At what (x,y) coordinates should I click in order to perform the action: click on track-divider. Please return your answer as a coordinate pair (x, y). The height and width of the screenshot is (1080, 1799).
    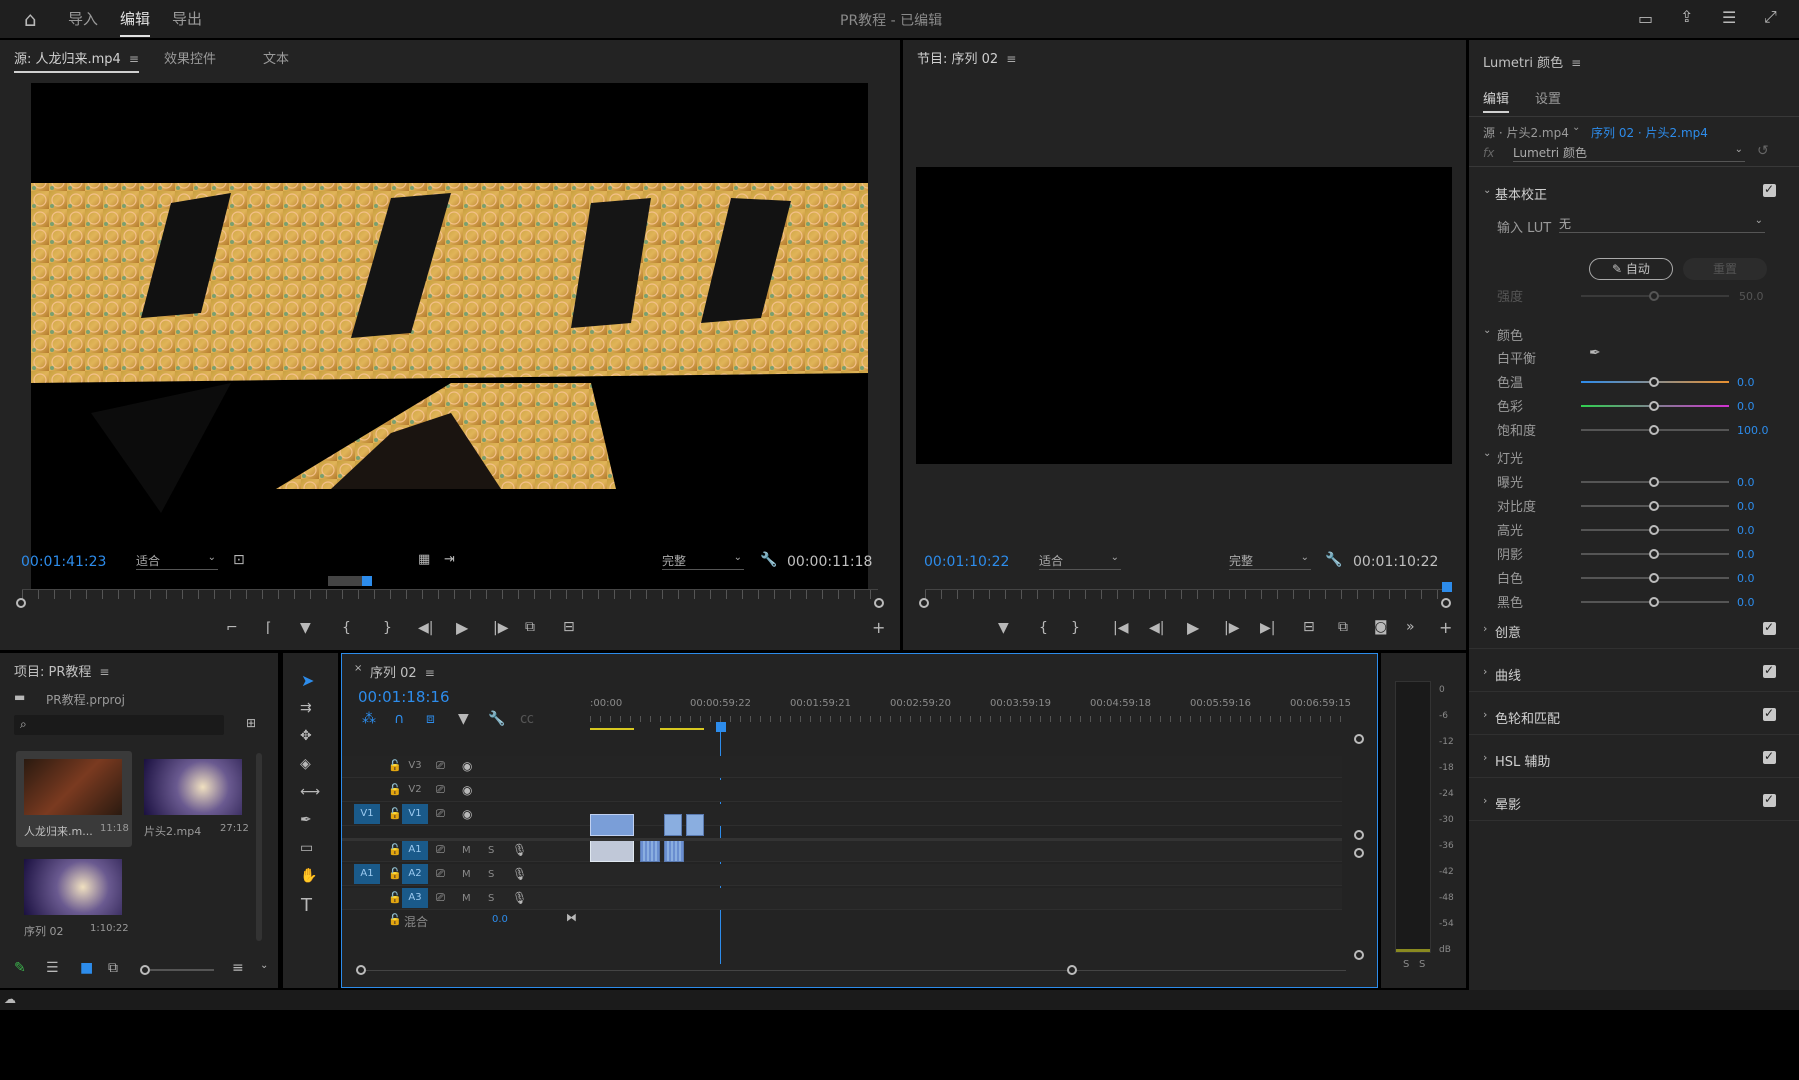
    Looking at the image, I should click on (842, 839).